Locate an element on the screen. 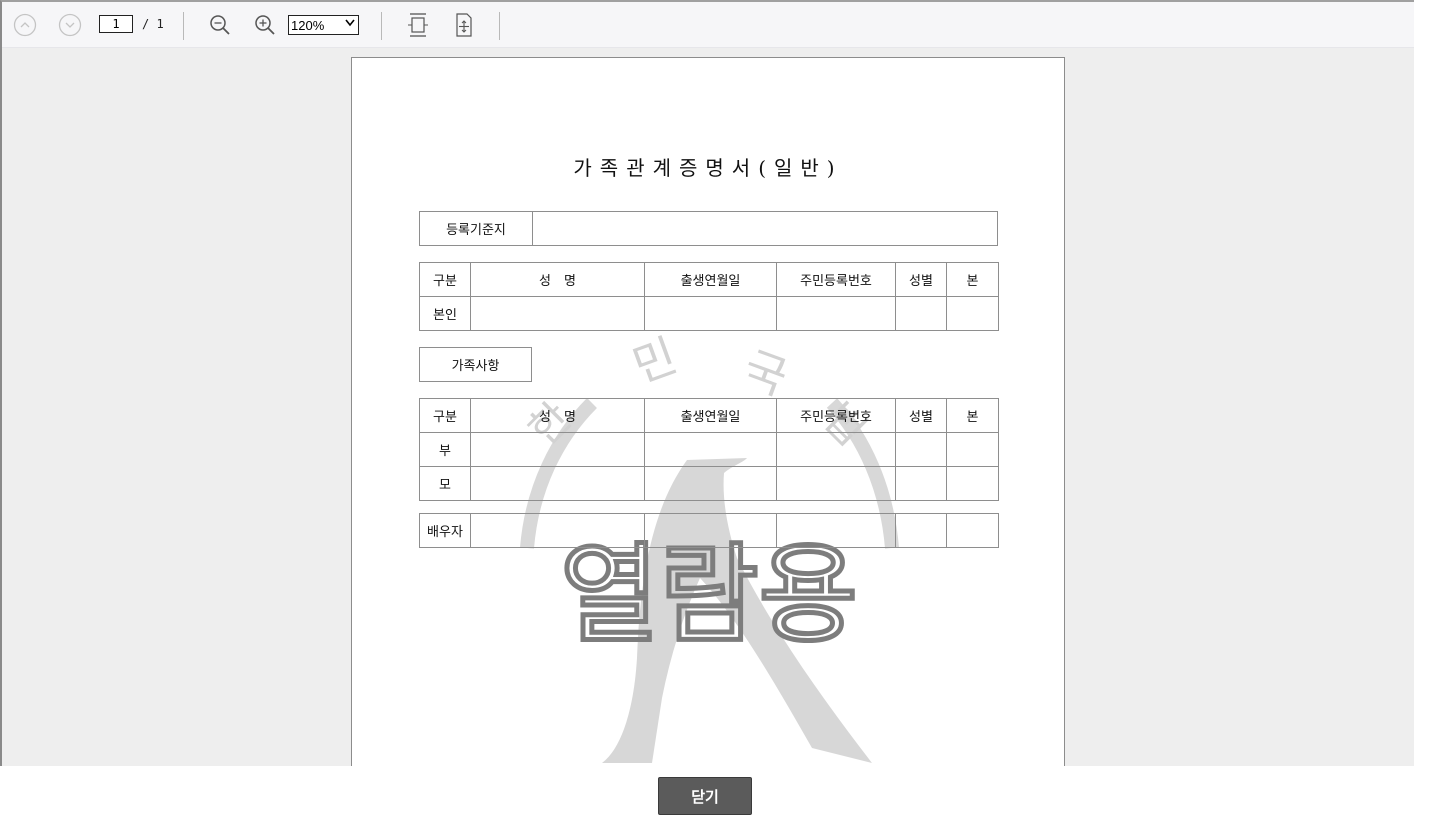 This screenshot has height=821, width=1440. chevron-up-icon is located at coordinates (25, 25).